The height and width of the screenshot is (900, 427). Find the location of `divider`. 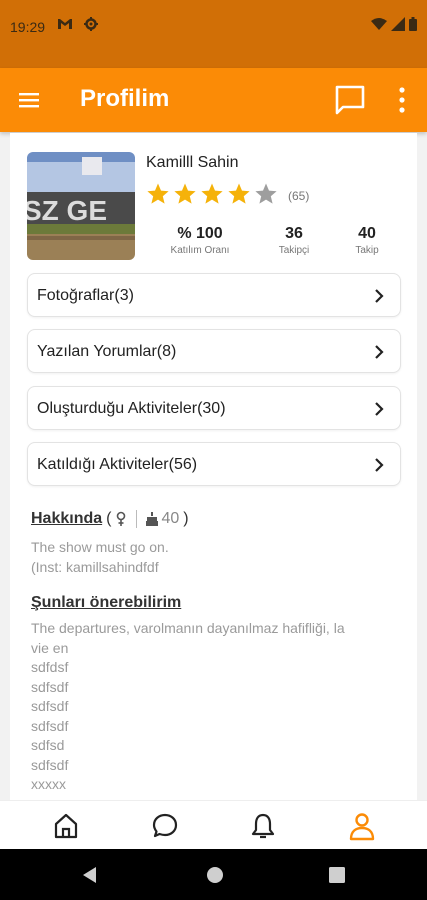

divider is located at coordinates (137, 519).